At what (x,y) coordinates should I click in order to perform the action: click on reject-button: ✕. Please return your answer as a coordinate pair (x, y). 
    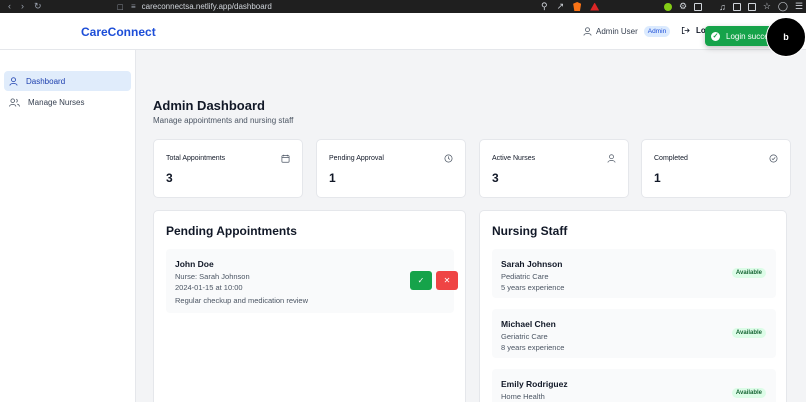
    Looking at the image, I should click on (447, 280).